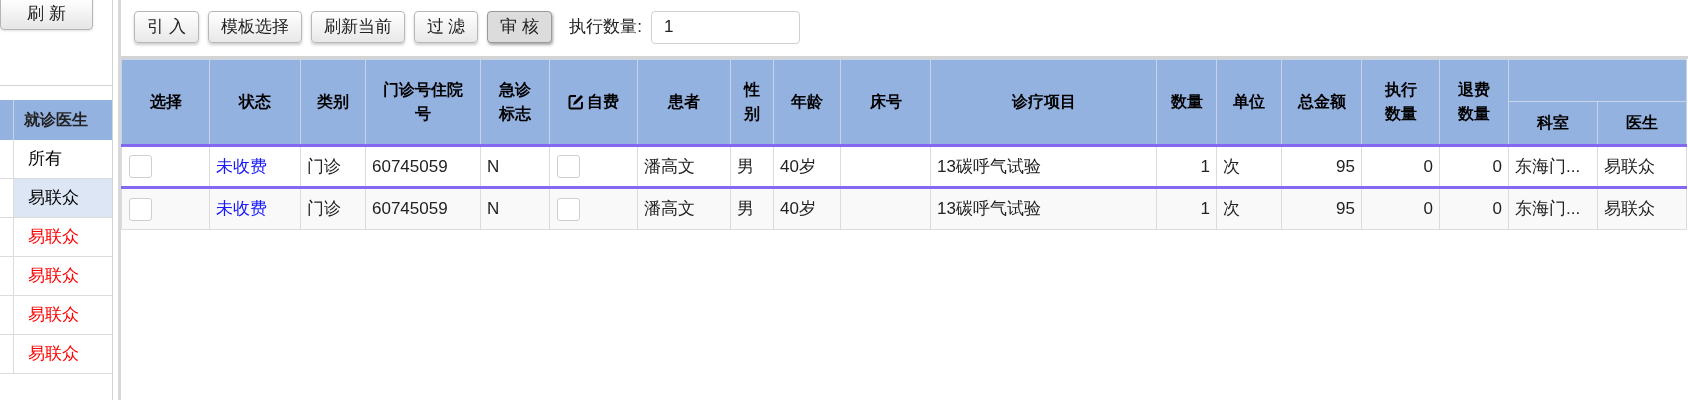 The height and width of the screenshot is (400, 1688). What do you see at coordinates (1553, 123) in the screenshot?
I see `column-header: 科室` at bounding box center [1553, 123].